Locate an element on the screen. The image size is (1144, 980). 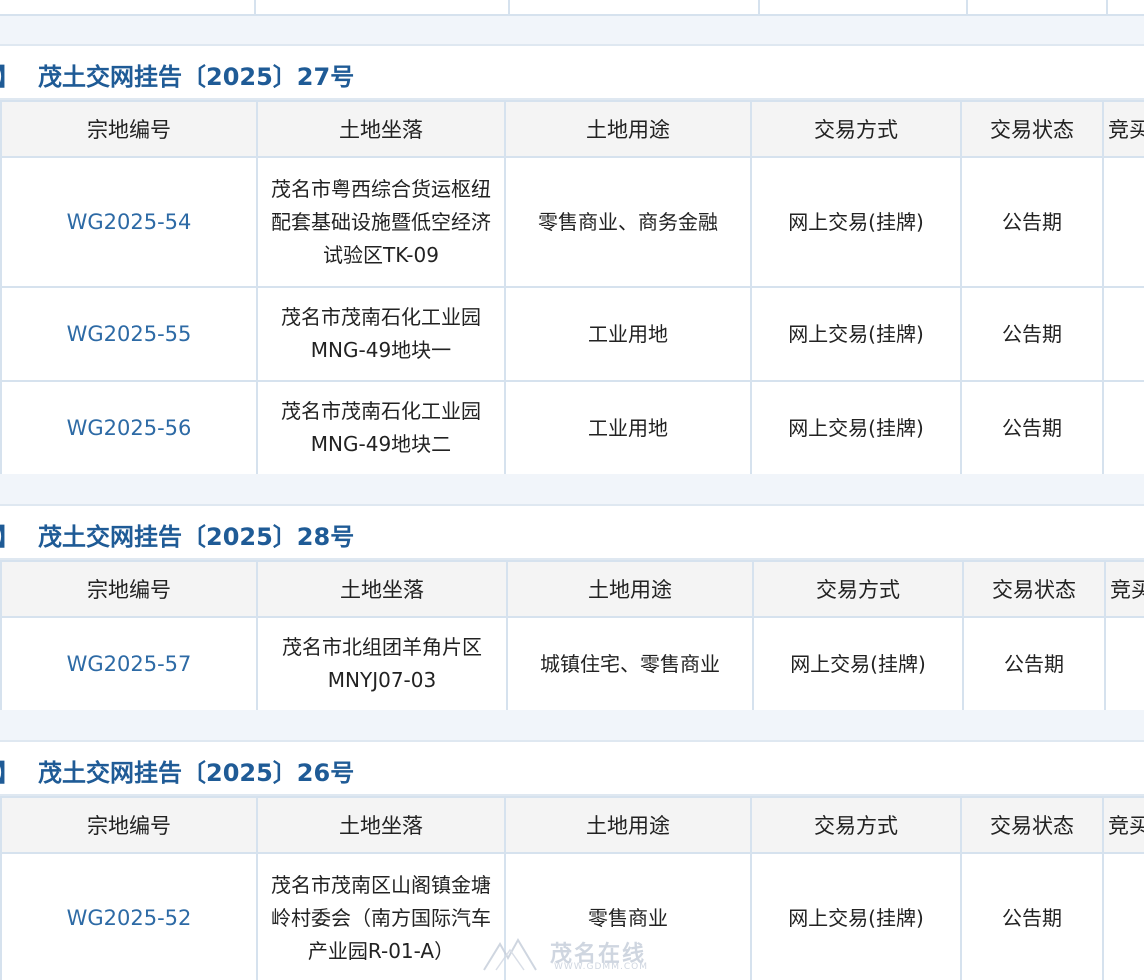
previous-table-bottom is located at coordinates (572, 8).